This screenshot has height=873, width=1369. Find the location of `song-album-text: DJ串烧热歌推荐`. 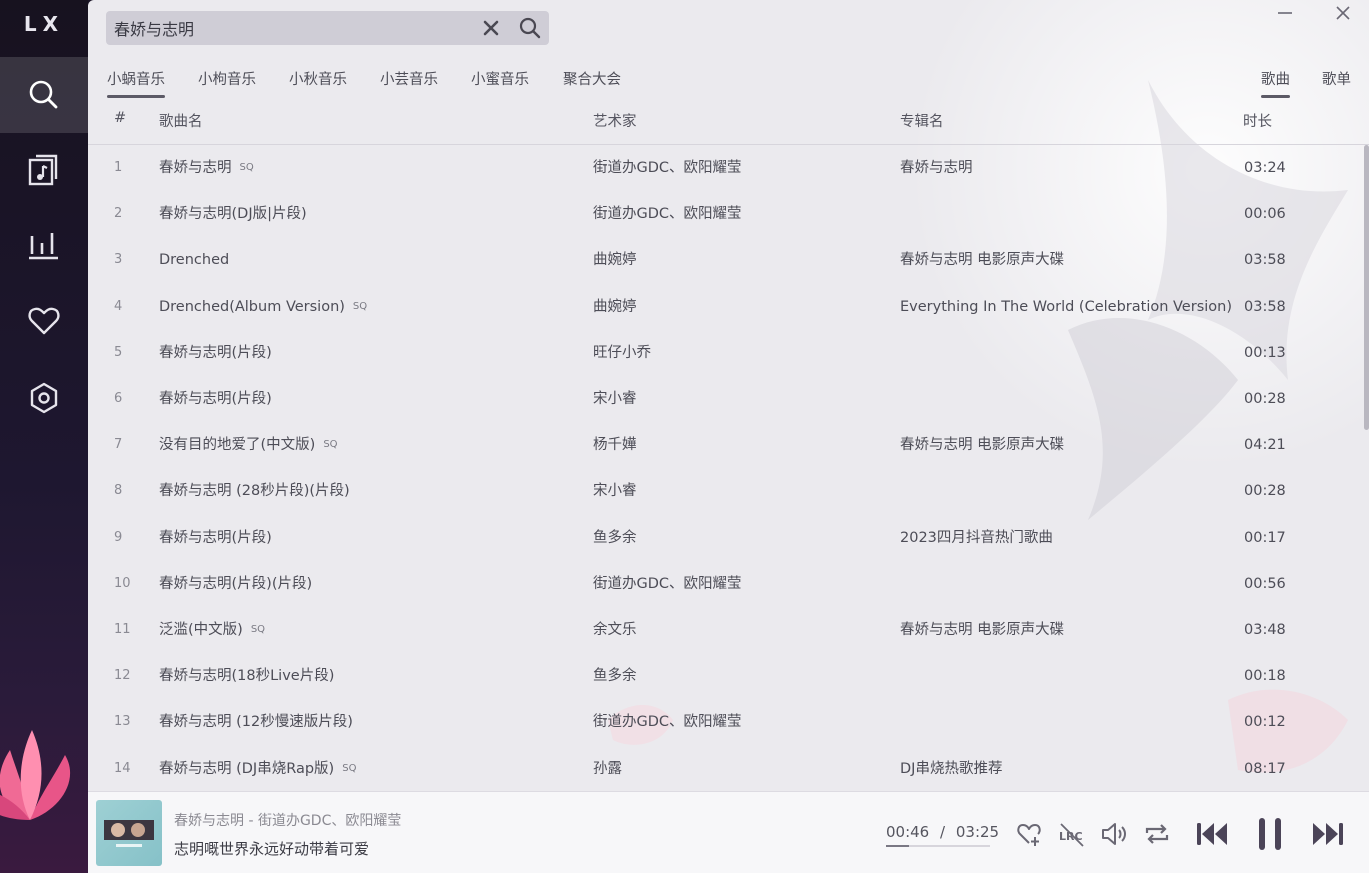

song-album-text: DJ串烧热歌推荐 is located at coordinates (951, 768).